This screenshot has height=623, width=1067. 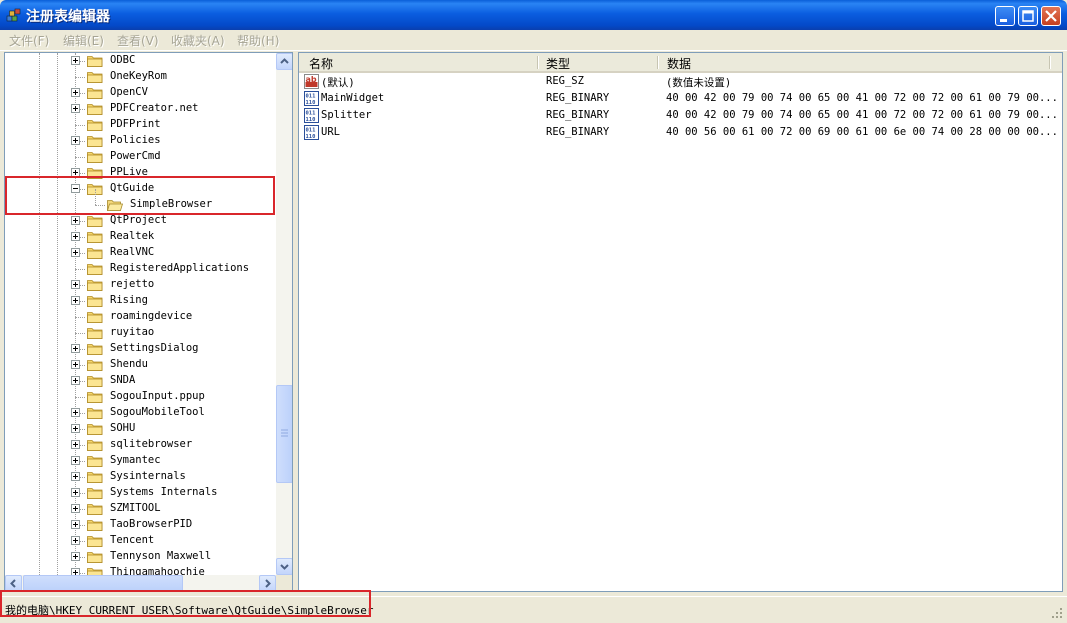 What do you see at coordinates (140, 365) in the screenshot?
I see `tree-item: Shendu` at bounding box center [140, 365].